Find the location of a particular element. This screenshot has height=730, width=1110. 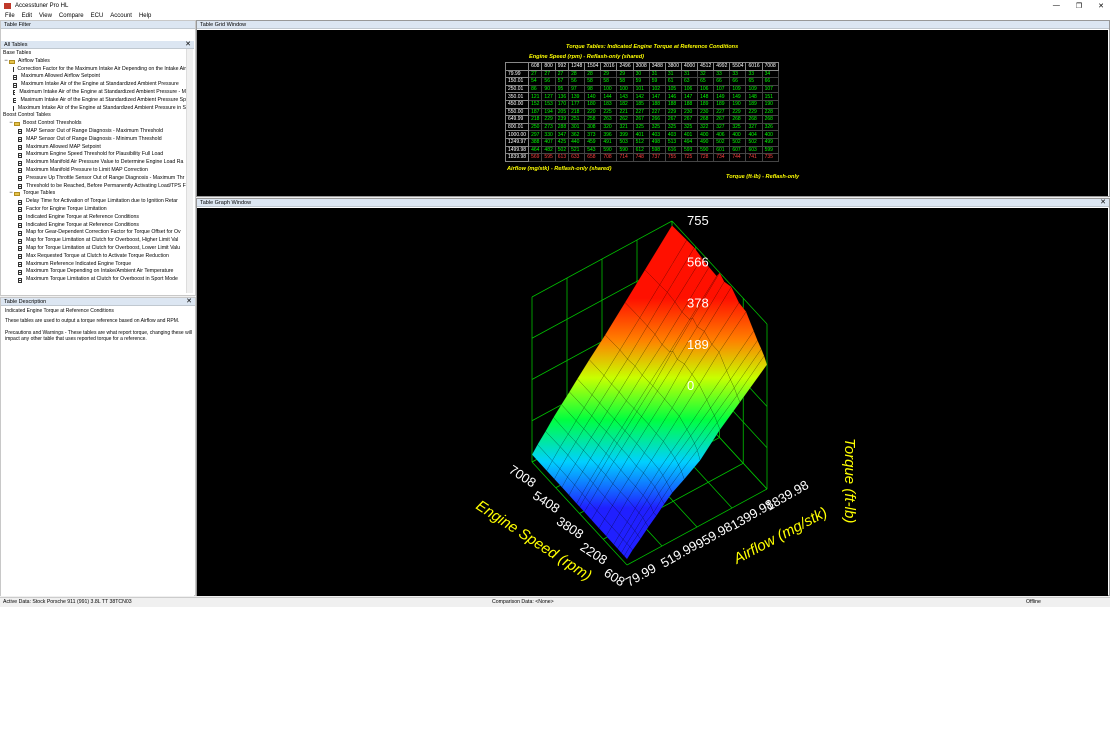

tree-group-item: Base Tables is located at coordinates (94, 54).